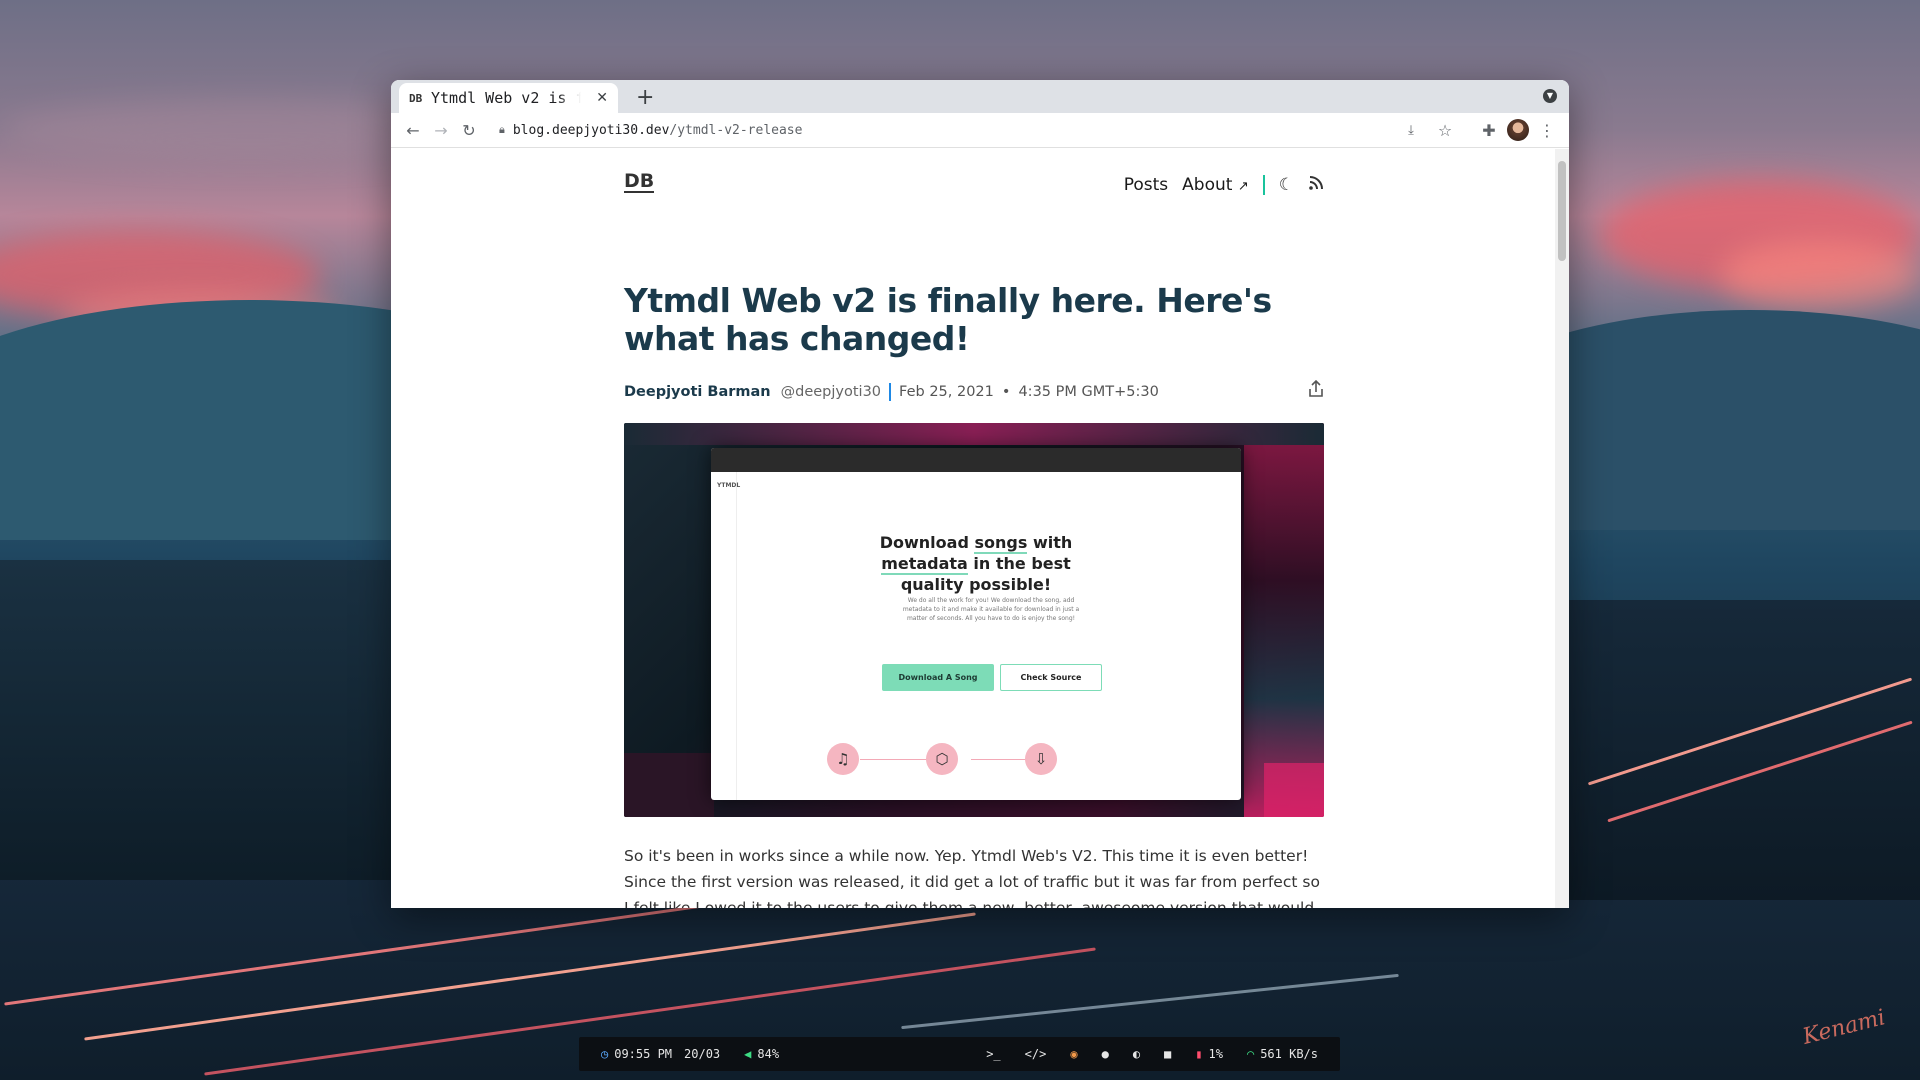 This screenshot has width=1920, height=1080. What do you see at coordinates (1550, 96) in the screenshot?
I see `tab-search-icon: ▼` at bounding box center [1550, 96].